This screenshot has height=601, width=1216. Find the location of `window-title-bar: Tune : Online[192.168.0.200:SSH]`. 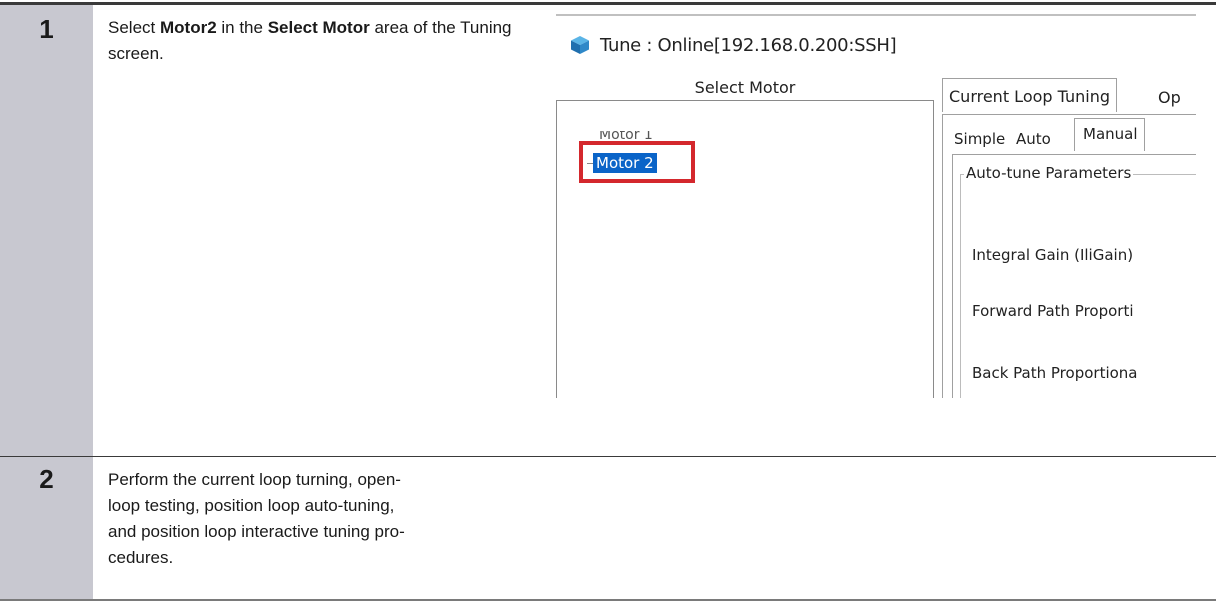

window-title-bar: Tune : Online[192.168.0.200:SSH] is located at coordinates (726, 45).